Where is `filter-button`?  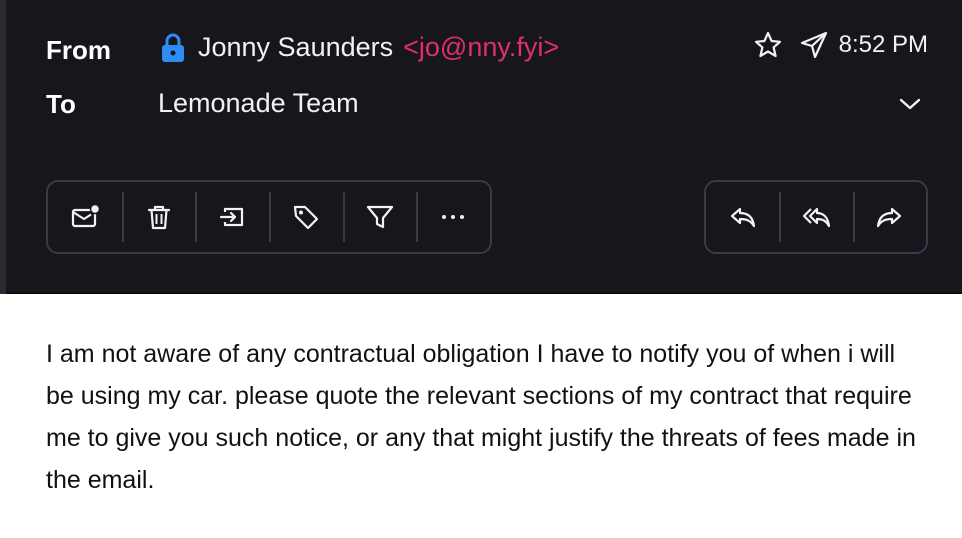
filter-button is located at coordinates (379, 217).